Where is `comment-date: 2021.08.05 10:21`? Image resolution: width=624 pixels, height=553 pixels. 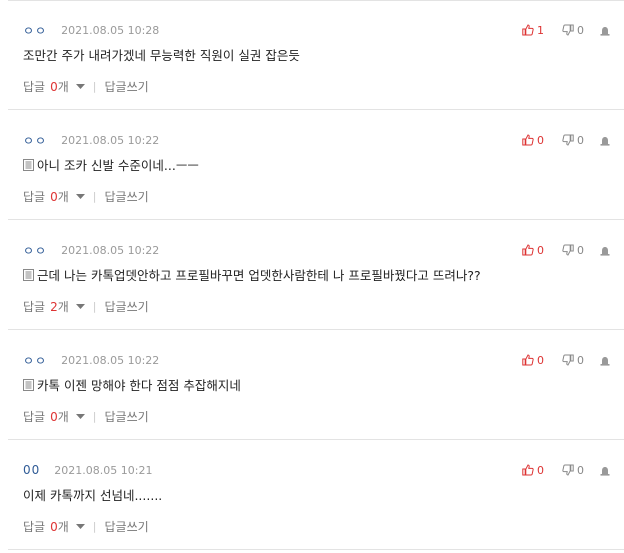 comment-date: 2021.08.05 10:21 is located at coordinates (103, 470).